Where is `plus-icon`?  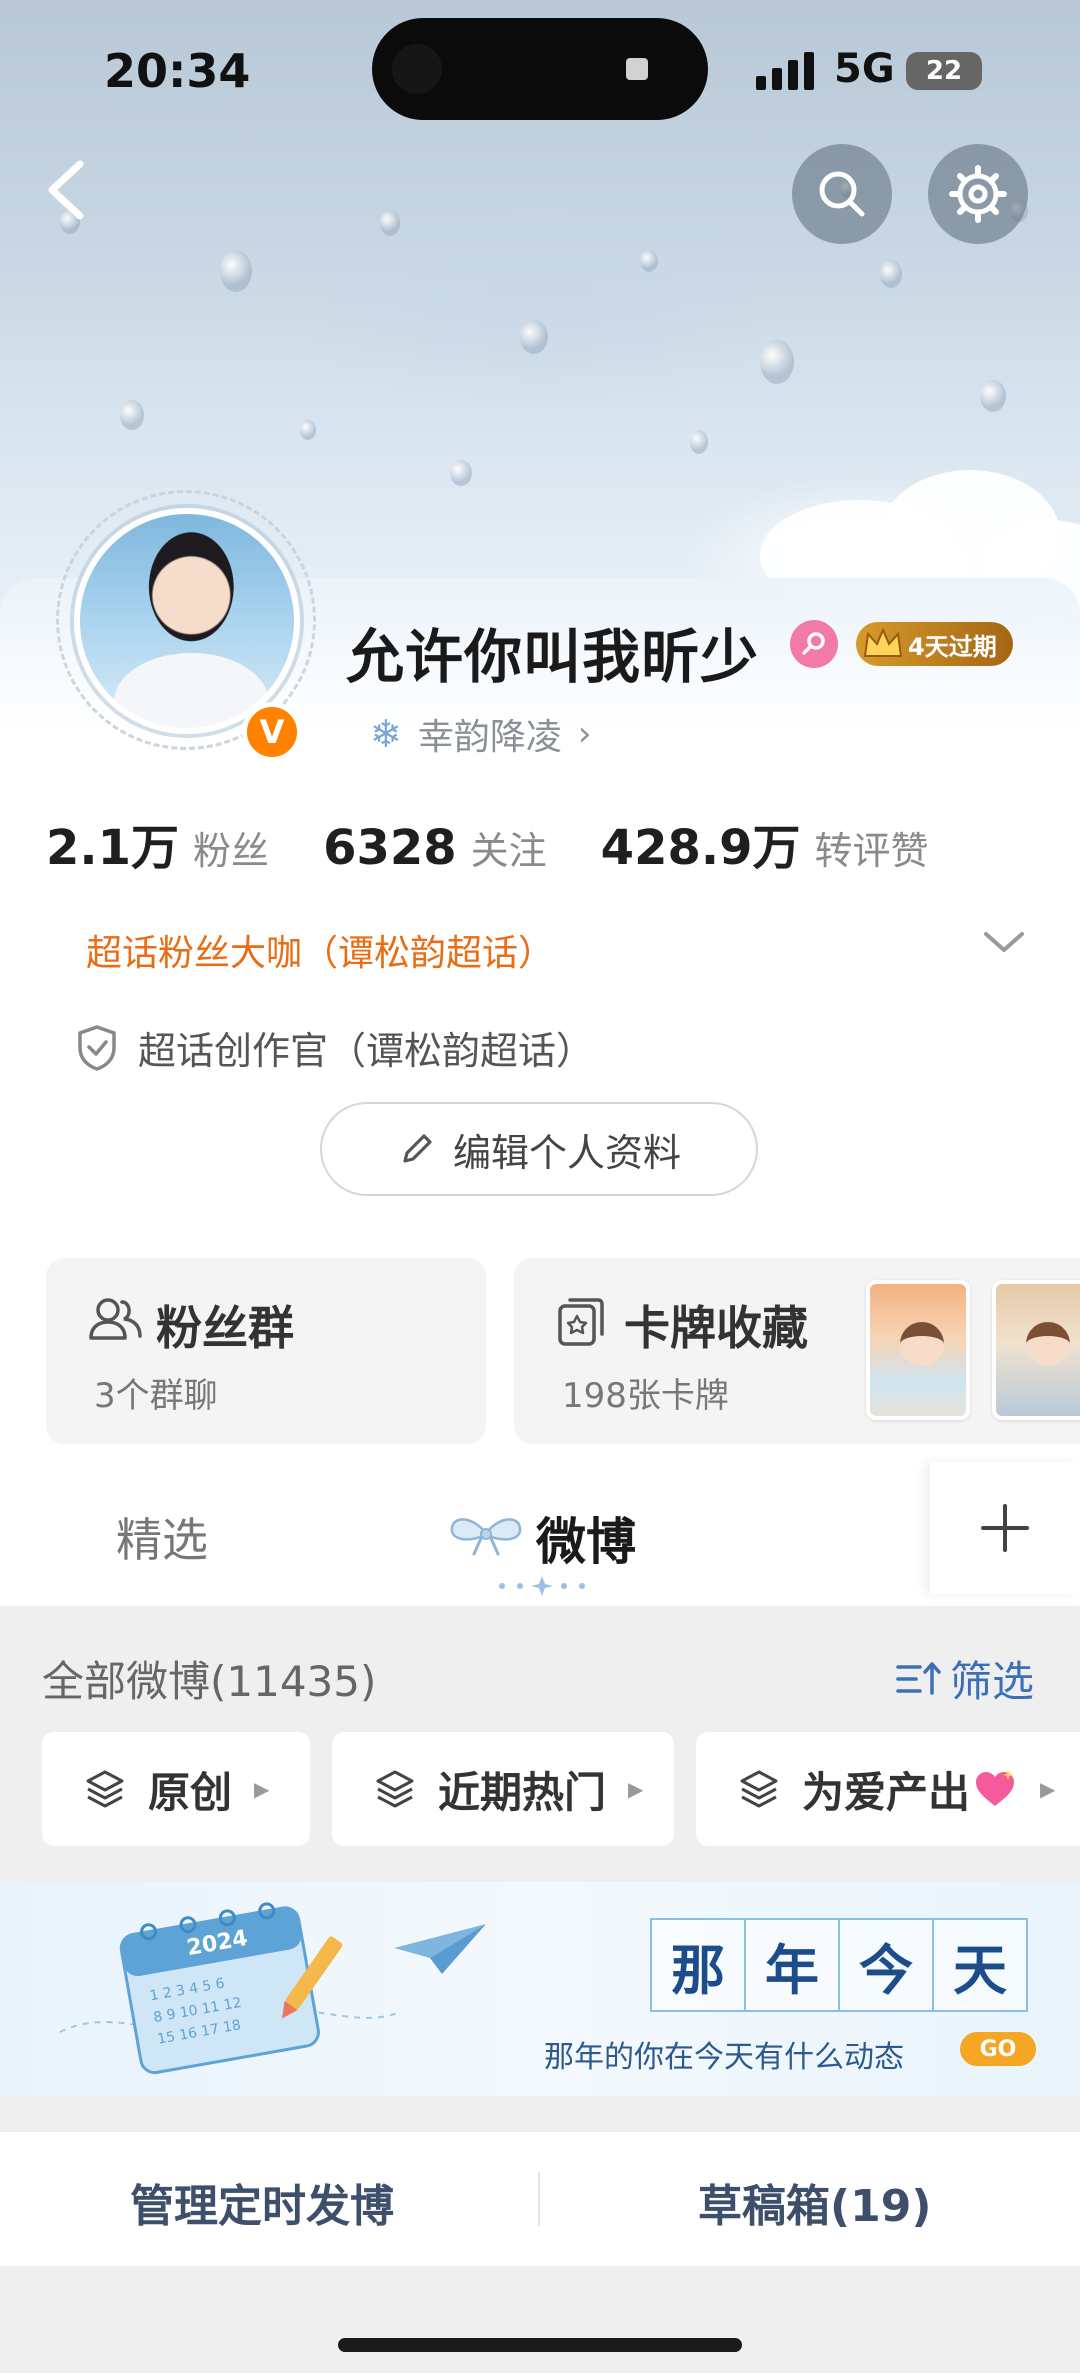 plus-icon is located at coordinates (1005, 1528).